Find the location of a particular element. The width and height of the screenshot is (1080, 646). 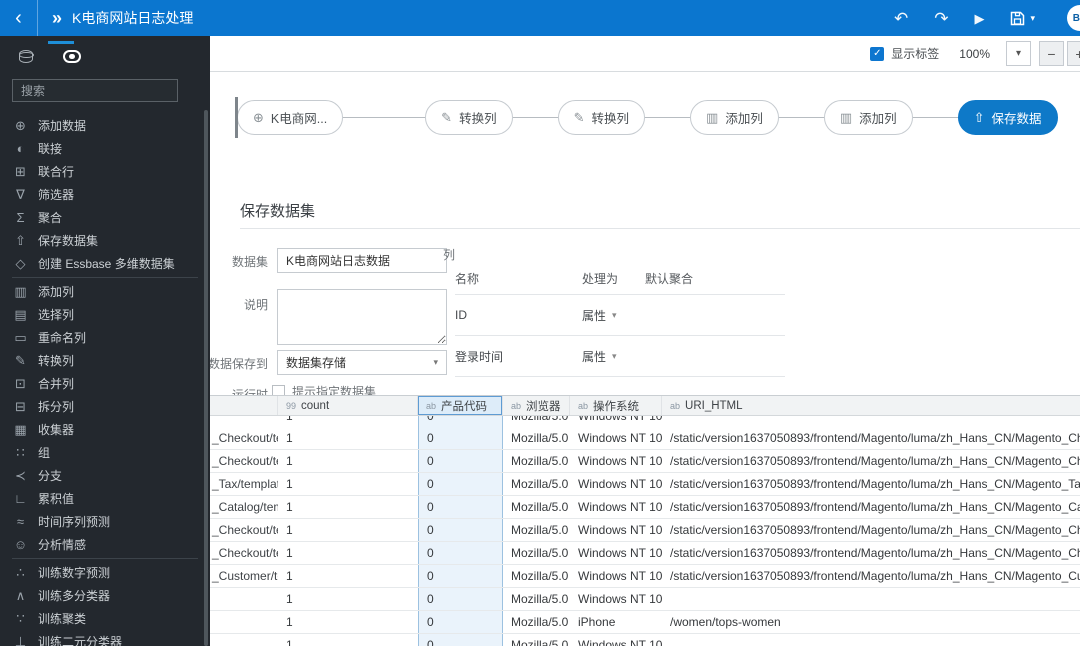

grid-column-header: ab URI_HTML is located at coordinates (871, 405).